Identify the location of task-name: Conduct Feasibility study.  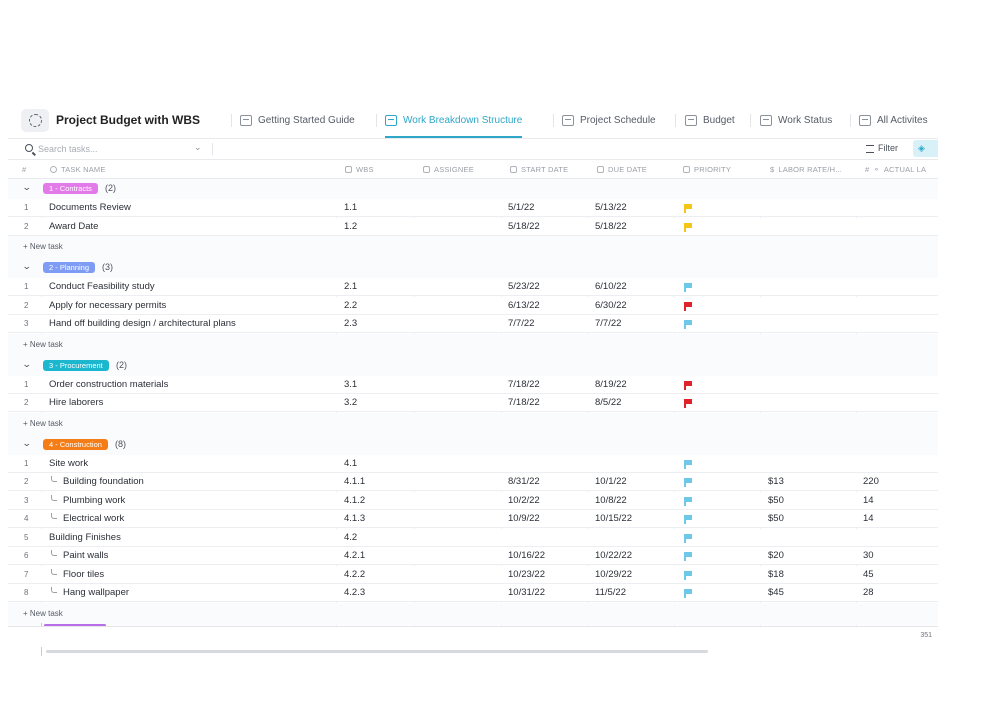
(102, 287).